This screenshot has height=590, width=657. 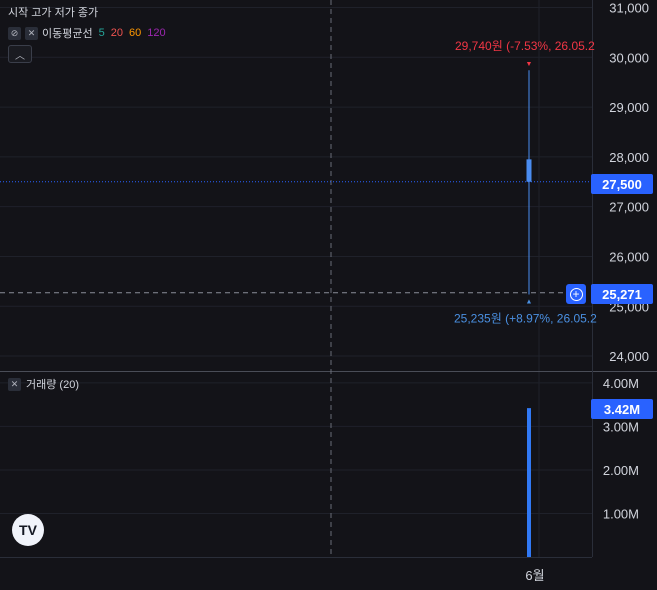 I want to click on ma-period-120: 120, so click(x=156, y=33).